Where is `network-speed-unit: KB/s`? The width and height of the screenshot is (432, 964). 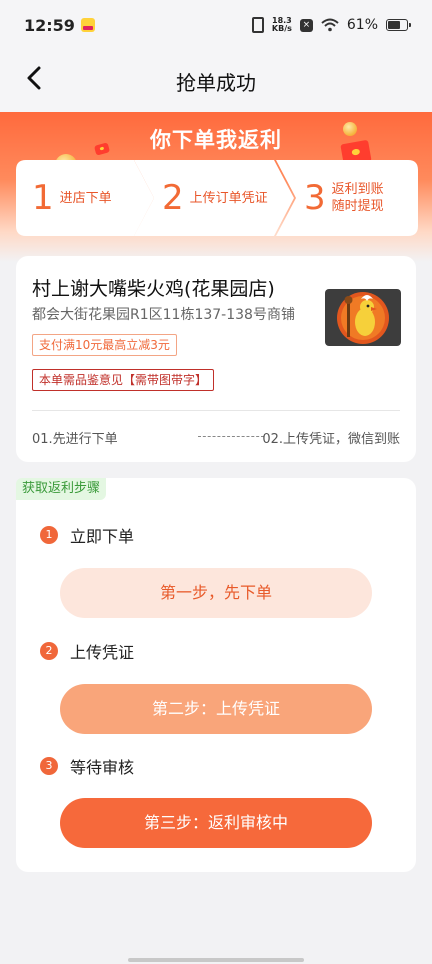
network-speed-unit: KB/s is located at coordinates (281, 28).